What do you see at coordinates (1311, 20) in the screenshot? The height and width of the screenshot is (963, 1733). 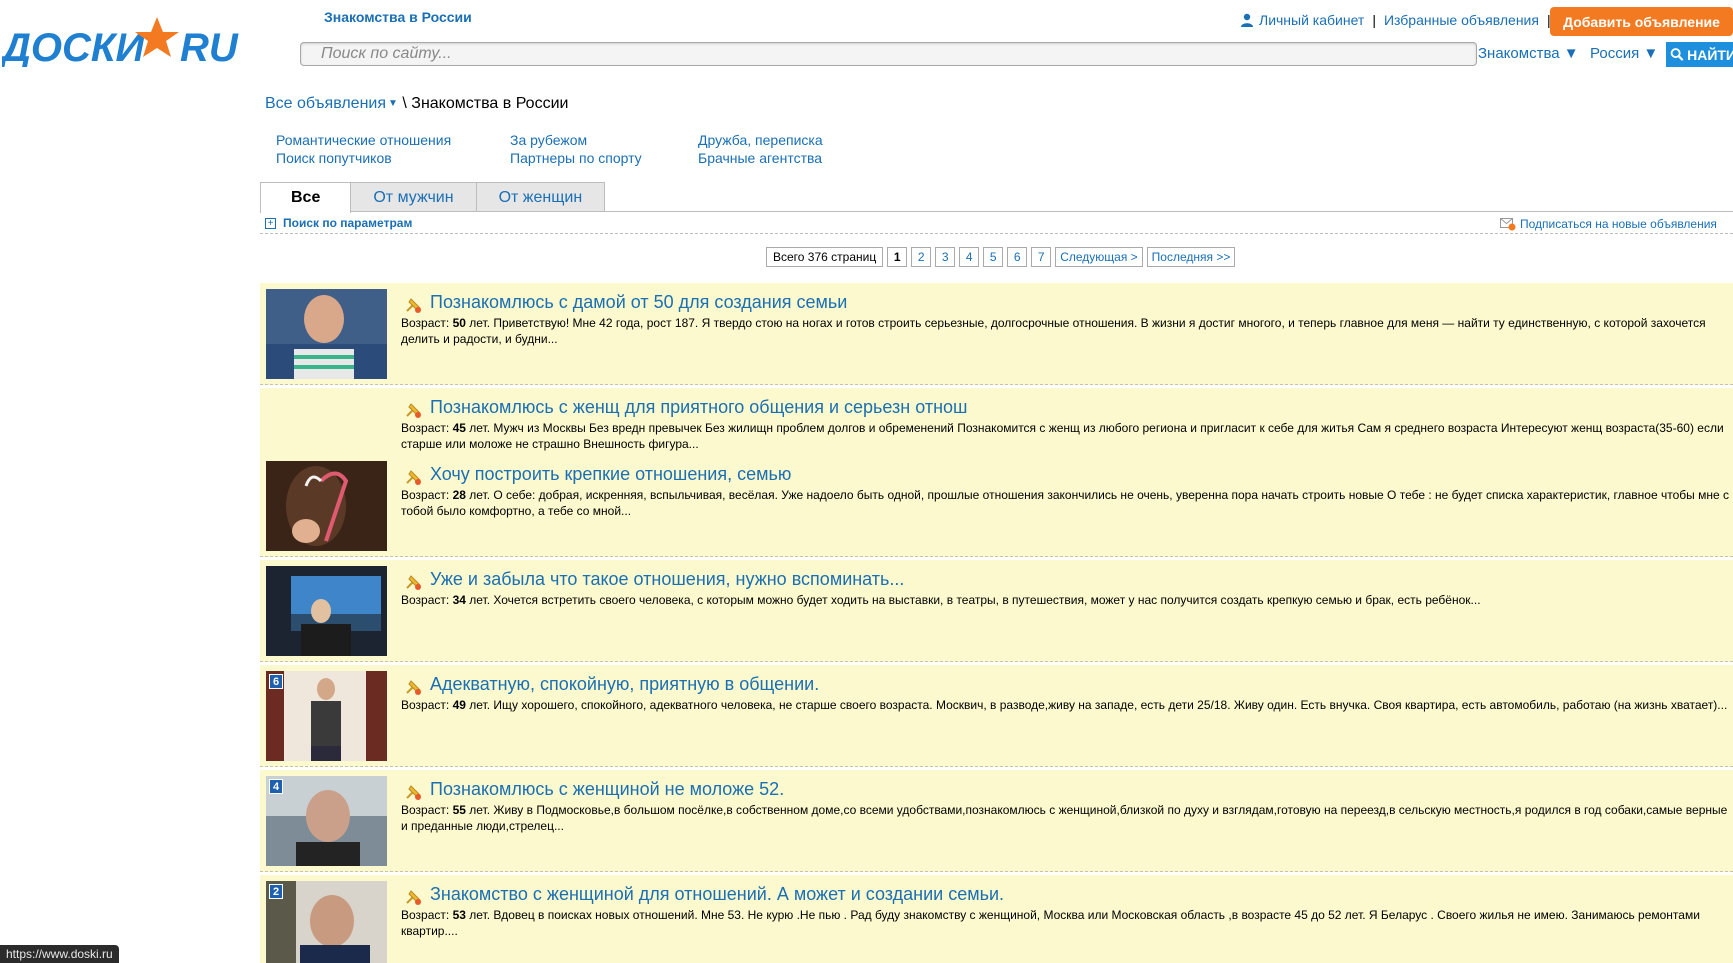 I see `cabinet-link: Личный кабинет` at bounding box center [1311, 20].